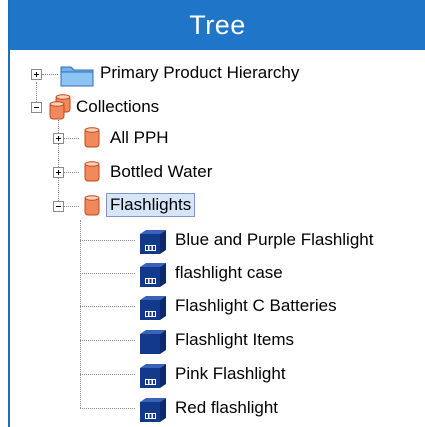 This screenshot has width=425, height=427. Describe the element at coordinates (199, 73) in the screenshot. I see `tree-item-primary-product-hierarchy: Primary Product Hierarchy` at that location.